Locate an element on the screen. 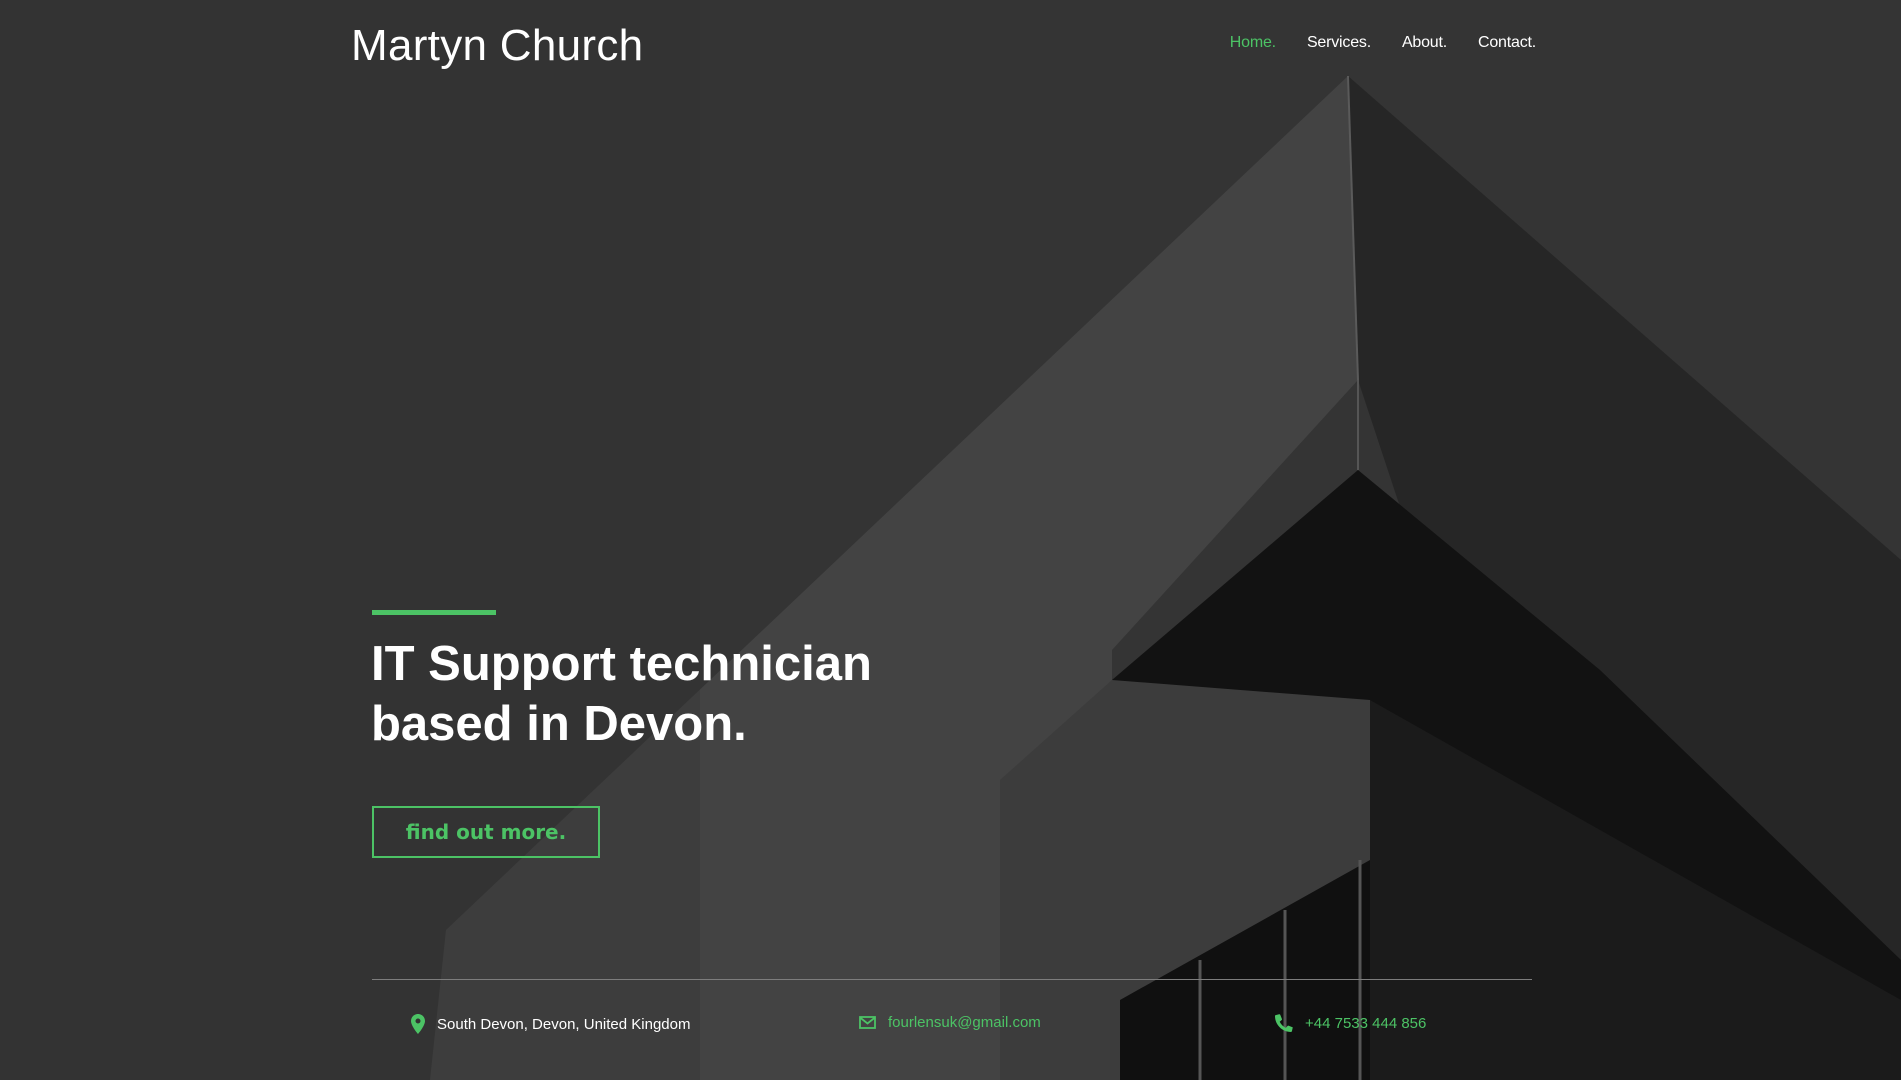  find-out-more-button: find out more. is located at coordinates (486, 832).